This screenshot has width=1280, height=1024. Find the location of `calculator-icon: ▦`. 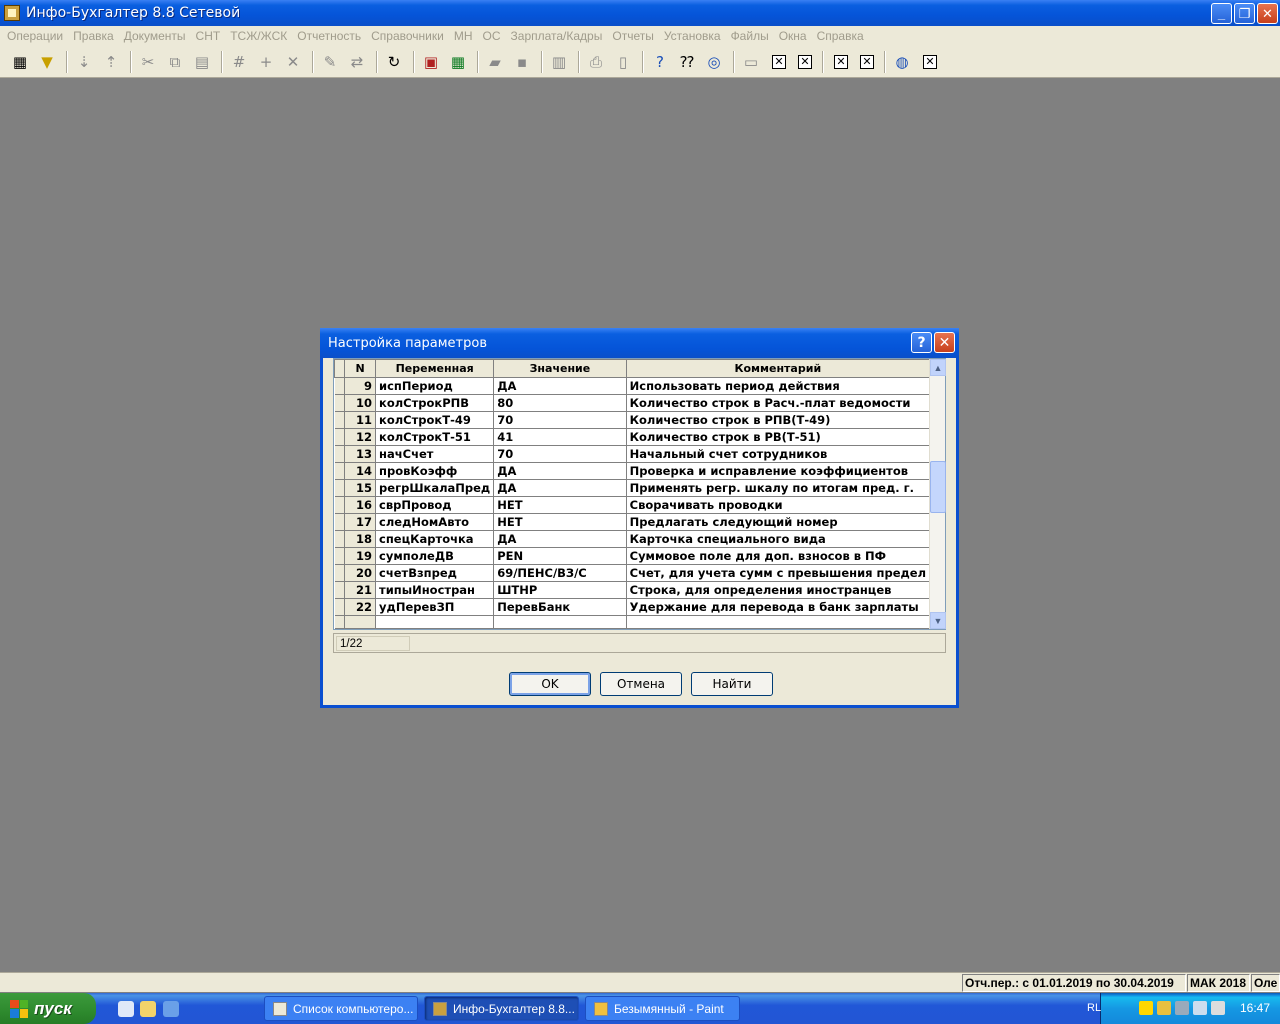

calculator-icon: ▦ is located at coordinates (458, 62).